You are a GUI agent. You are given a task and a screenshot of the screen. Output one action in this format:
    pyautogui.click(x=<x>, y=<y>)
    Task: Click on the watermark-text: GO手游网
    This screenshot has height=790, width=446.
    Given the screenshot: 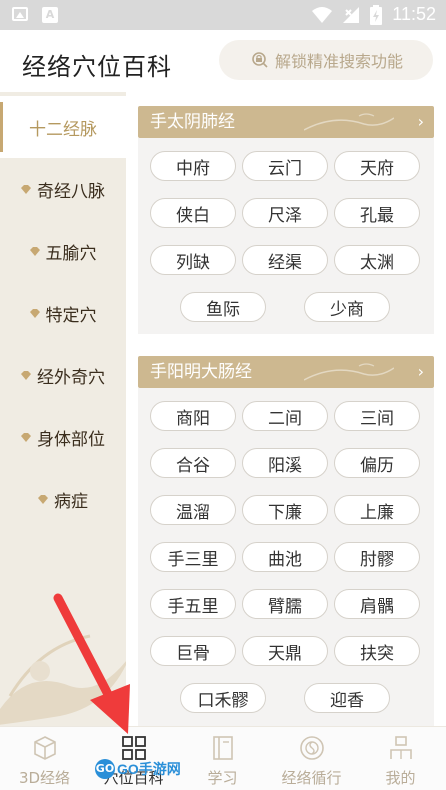 What is the action you would take?
    pyautogui.click(x=149, y=769)
    